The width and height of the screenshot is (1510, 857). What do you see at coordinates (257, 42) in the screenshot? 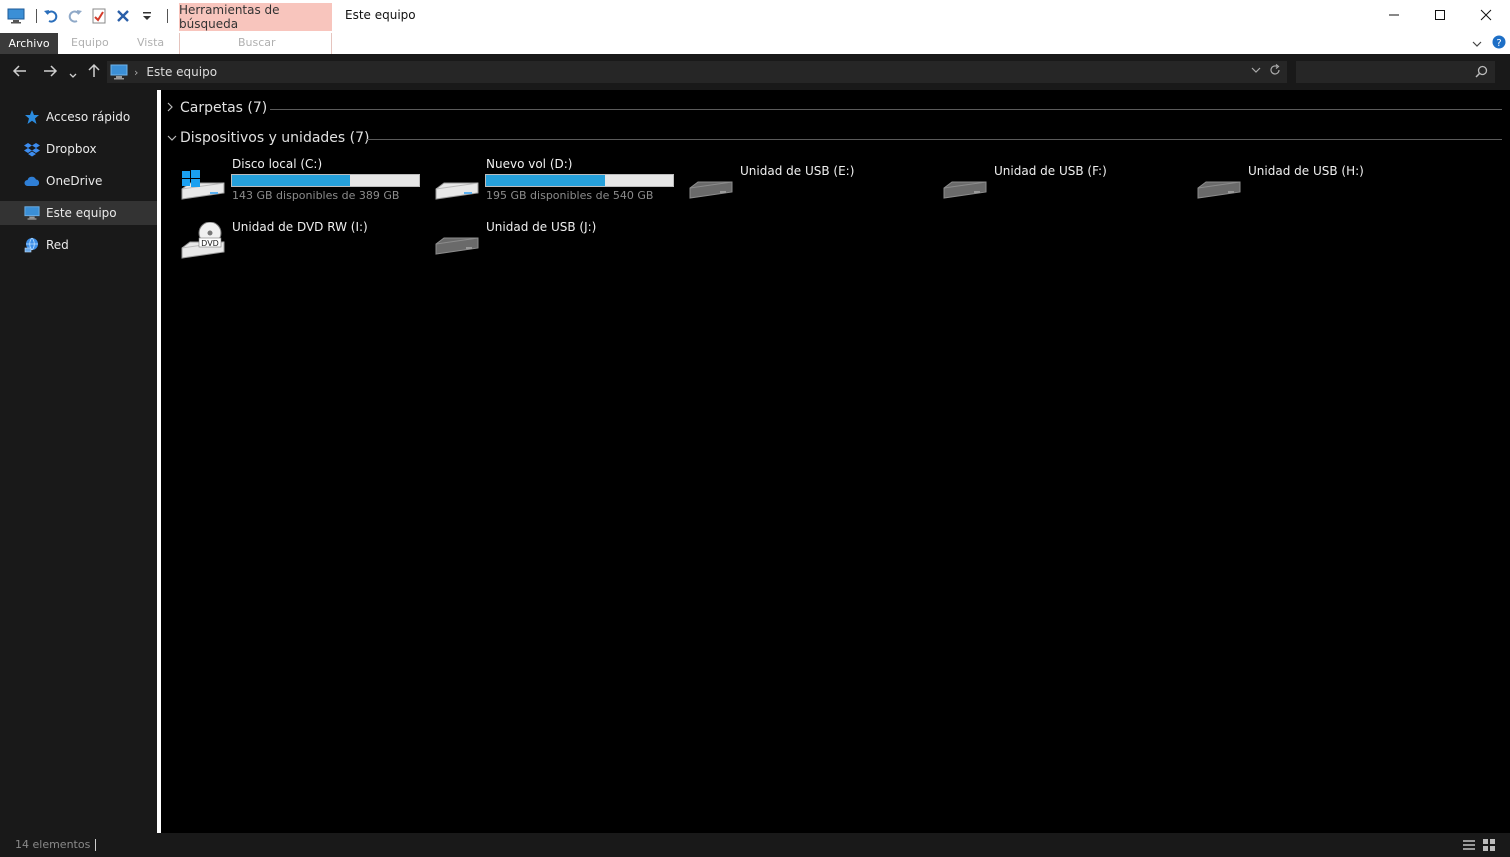
I see `tab-buscar: Buscar` at bounding box center [257, 42].